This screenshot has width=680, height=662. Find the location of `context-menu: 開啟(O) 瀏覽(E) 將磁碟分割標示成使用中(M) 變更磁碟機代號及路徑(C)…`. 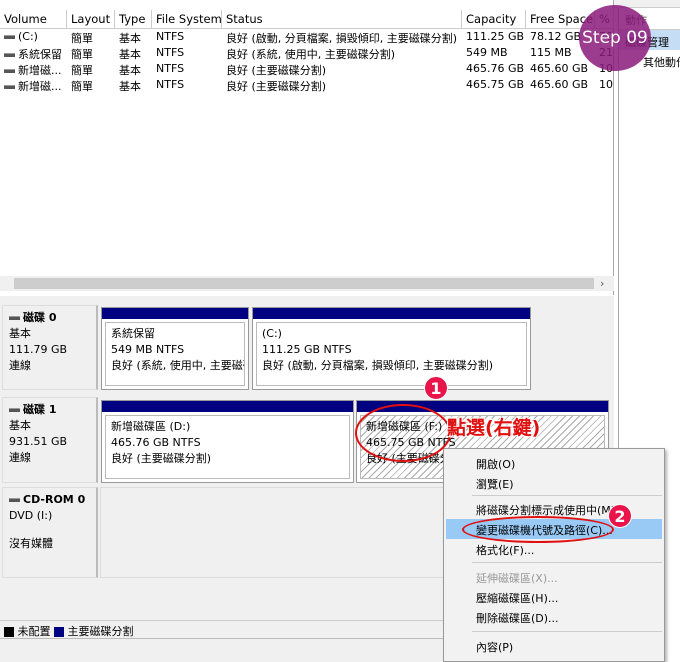

context-menu: 開啟(O) 瀏覽(E) 將磁碟分割標示成使用中(M) 變更磁碟機代號及路徑(C)… is located at coordinates (554, 555).